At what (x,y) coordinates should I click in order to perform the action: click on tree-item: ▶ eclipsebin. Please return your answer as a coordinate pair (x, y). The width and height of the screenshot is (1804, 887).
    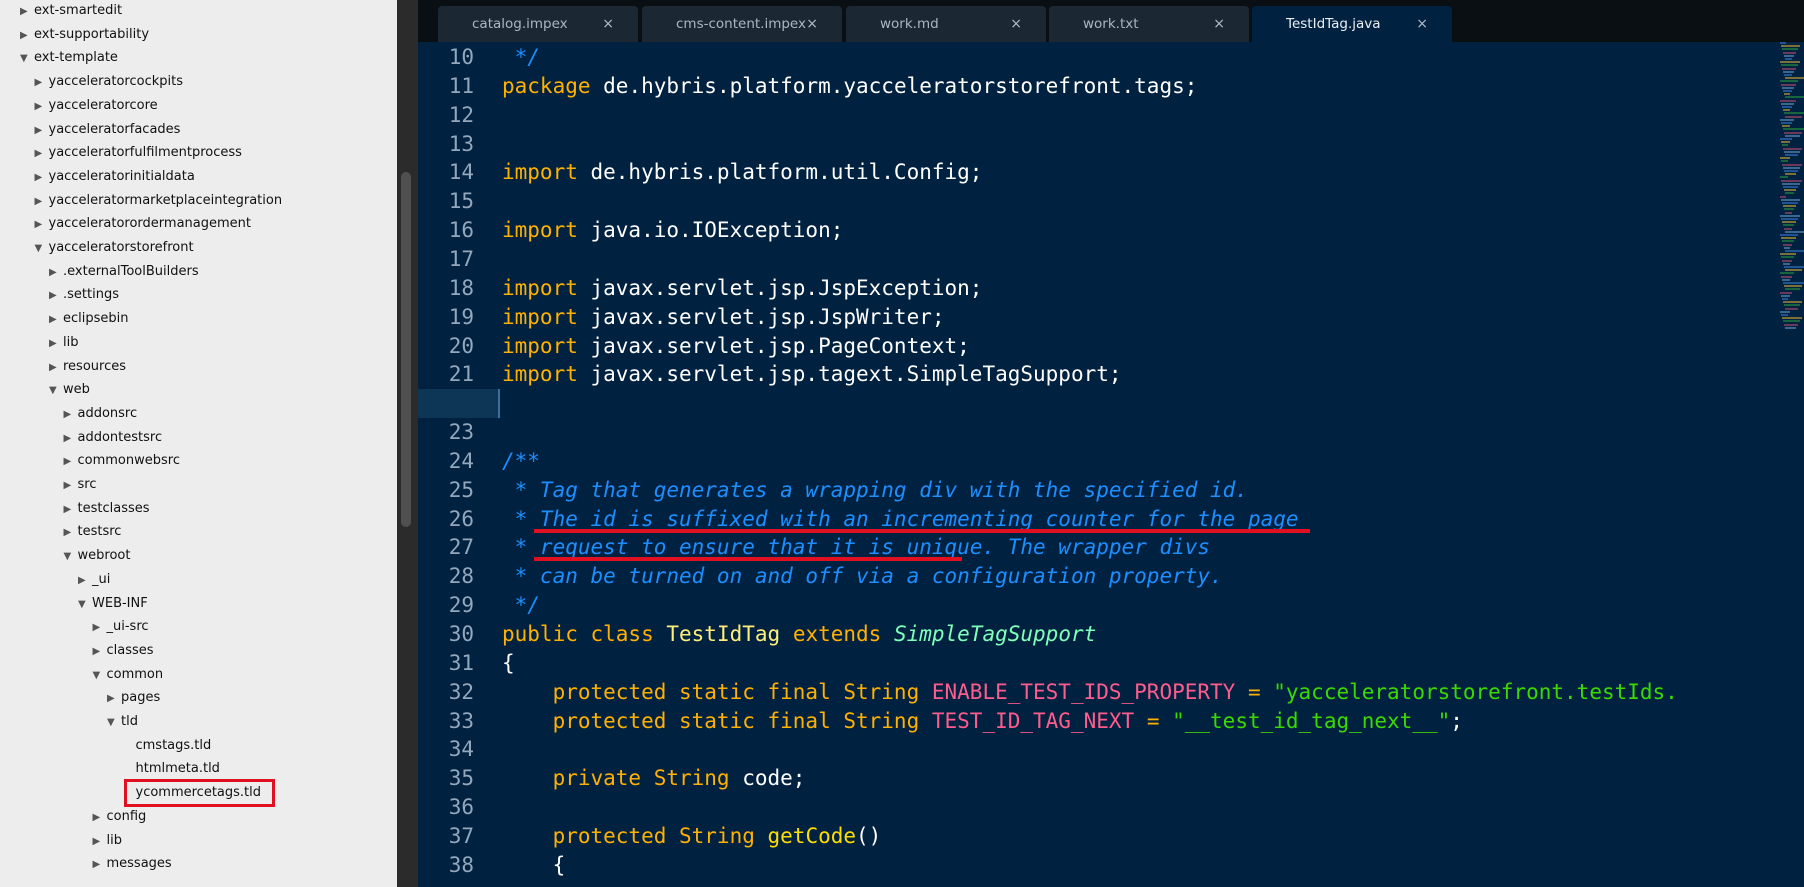
    Looking at the image, I should click on (89, 319).